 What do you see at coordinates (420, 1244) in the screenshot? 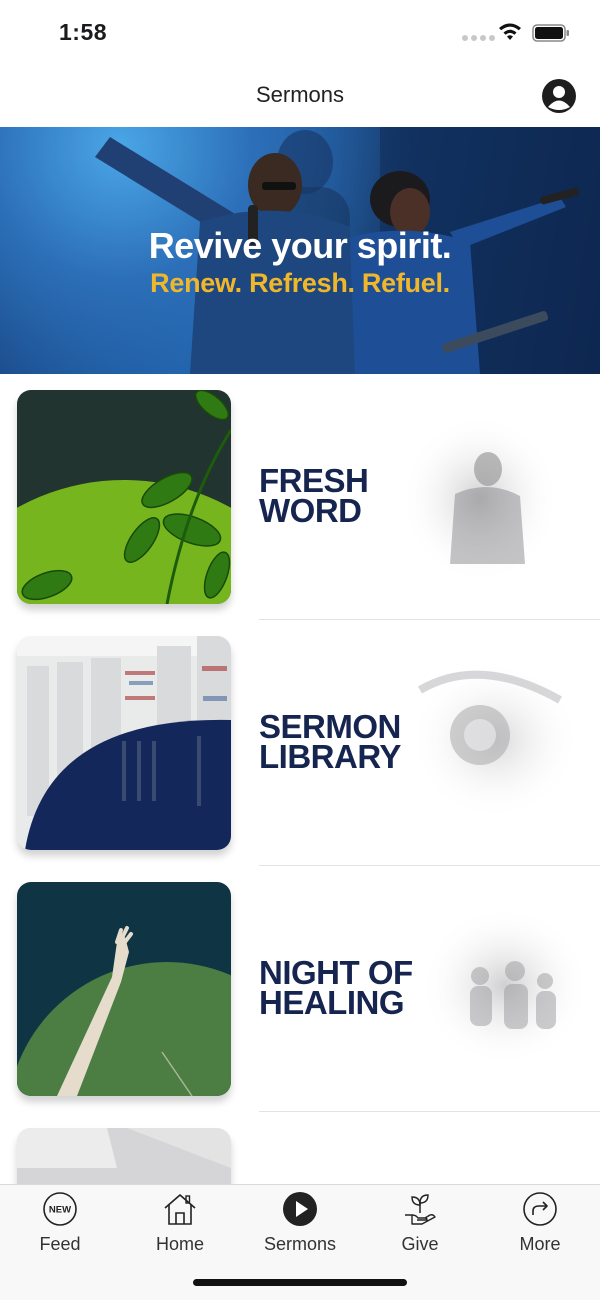
I see `tab-label: Give` at bounding box center [420, 1244].